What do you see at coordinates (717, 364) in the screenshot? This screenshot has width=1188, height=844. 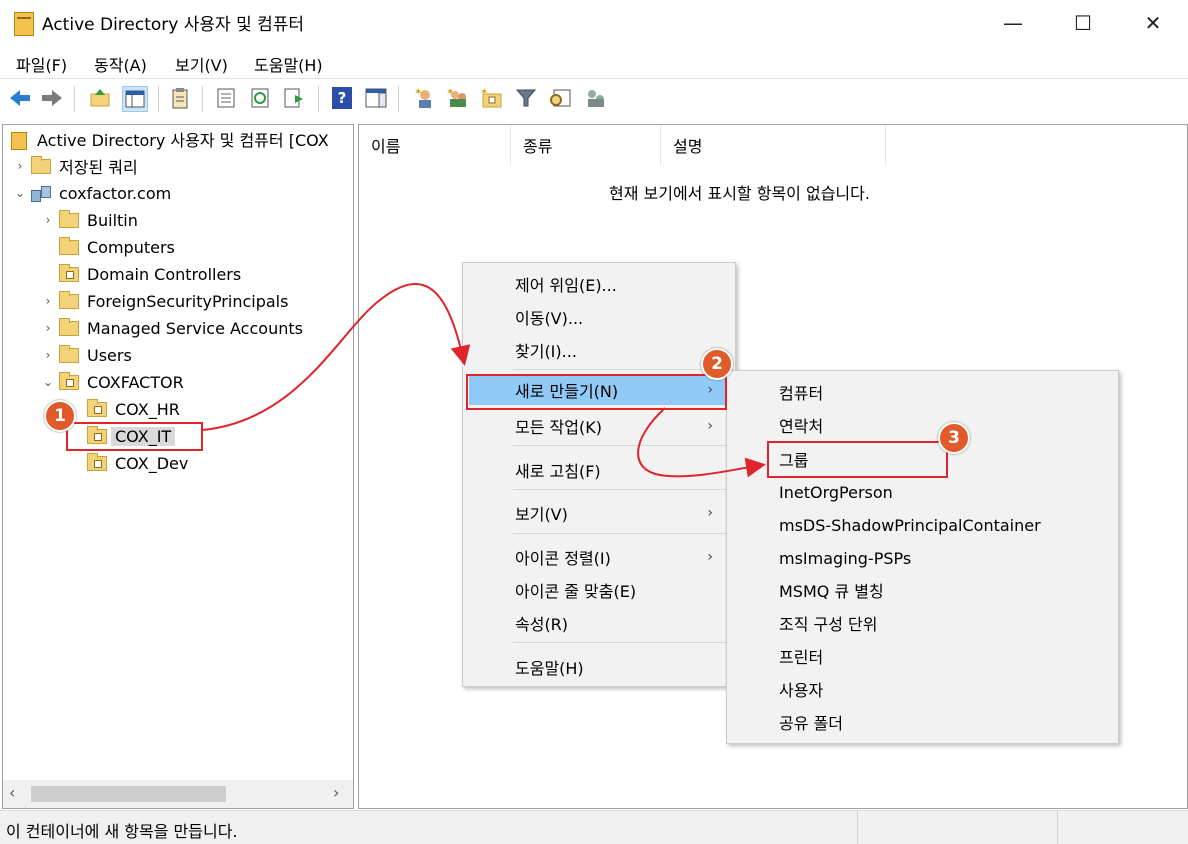 I see `step-badge-2: 2` at bounding box center [717, 364].